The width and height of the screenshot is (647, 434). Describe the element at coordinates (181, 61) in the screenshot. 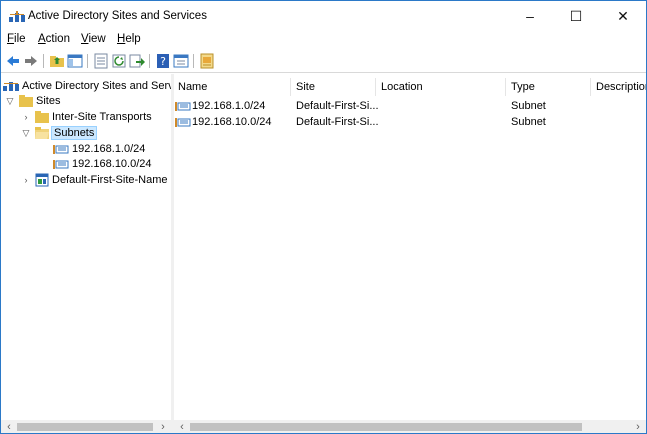

I see `console-view-icon` at that location.